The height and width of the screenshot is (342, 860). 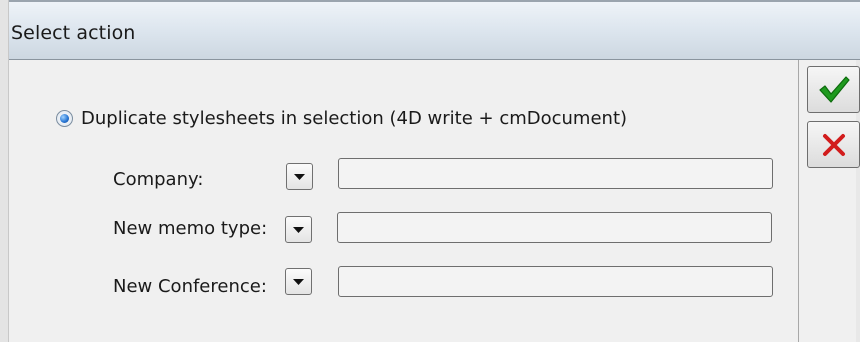 I want to click on ok-button, so click(x=833, y=89).